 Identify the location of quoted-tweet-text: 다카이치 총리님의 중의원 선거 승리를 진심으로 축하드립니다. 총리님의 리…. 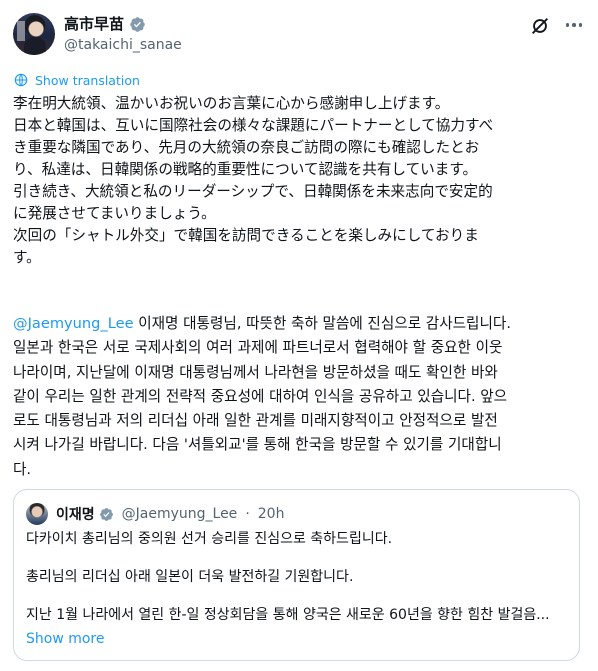
(298, 577).